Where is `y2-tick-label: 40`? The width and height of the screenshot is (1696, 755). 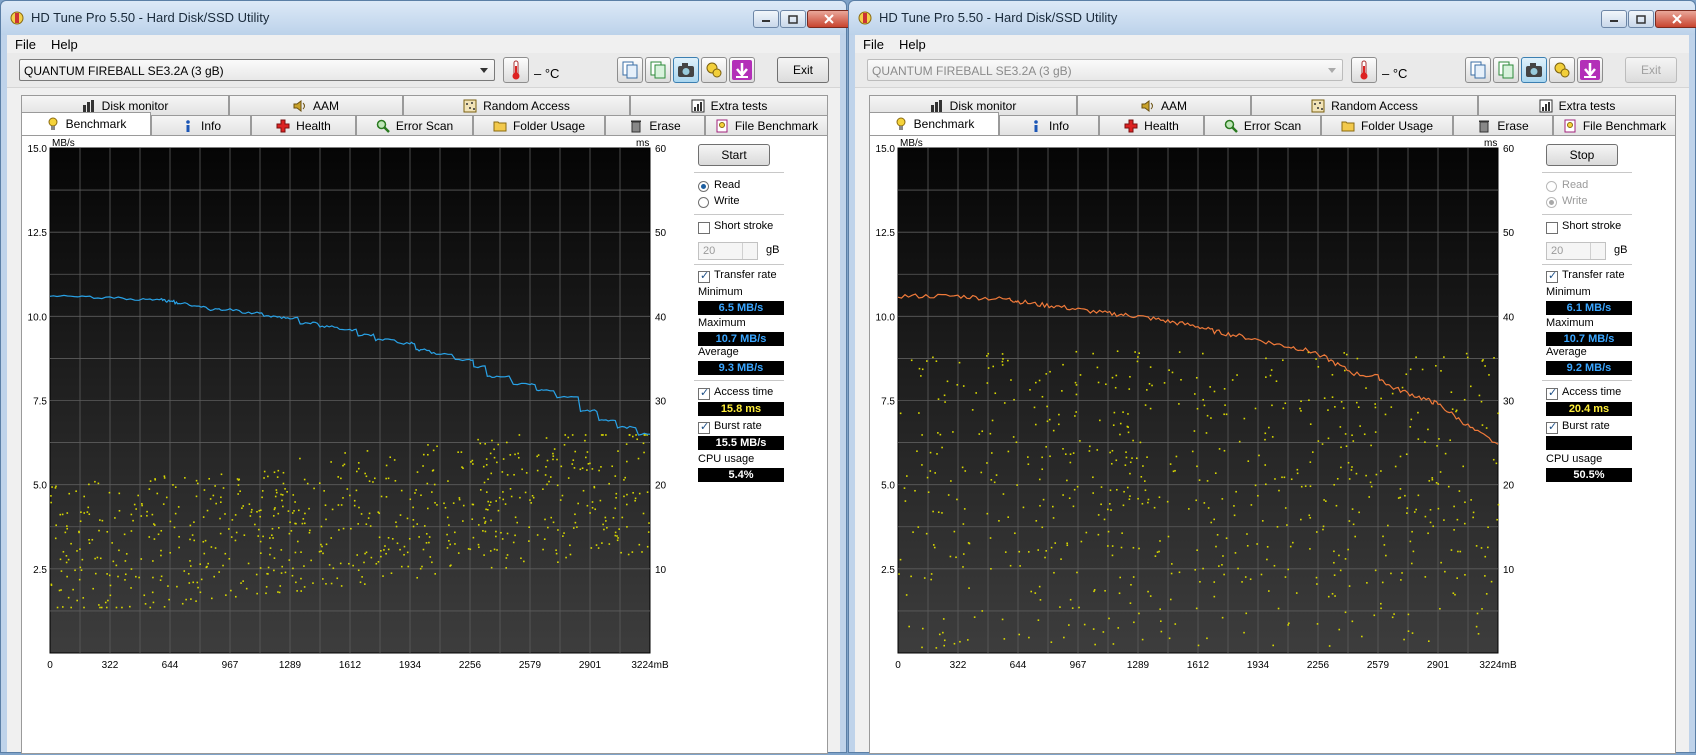 y2-tick-label: 40 is located at coordinates (661, 317).